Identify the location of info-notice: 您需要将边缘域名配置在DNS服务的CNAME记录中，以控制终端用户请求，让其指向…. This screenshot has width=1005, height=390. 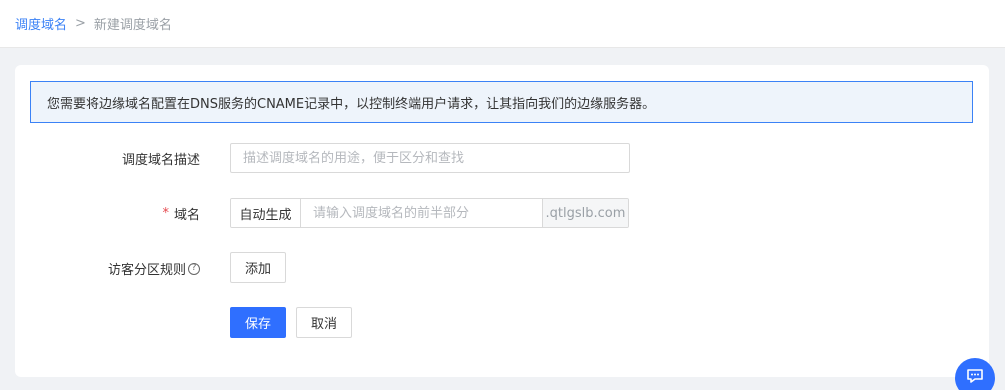
(501, 102).